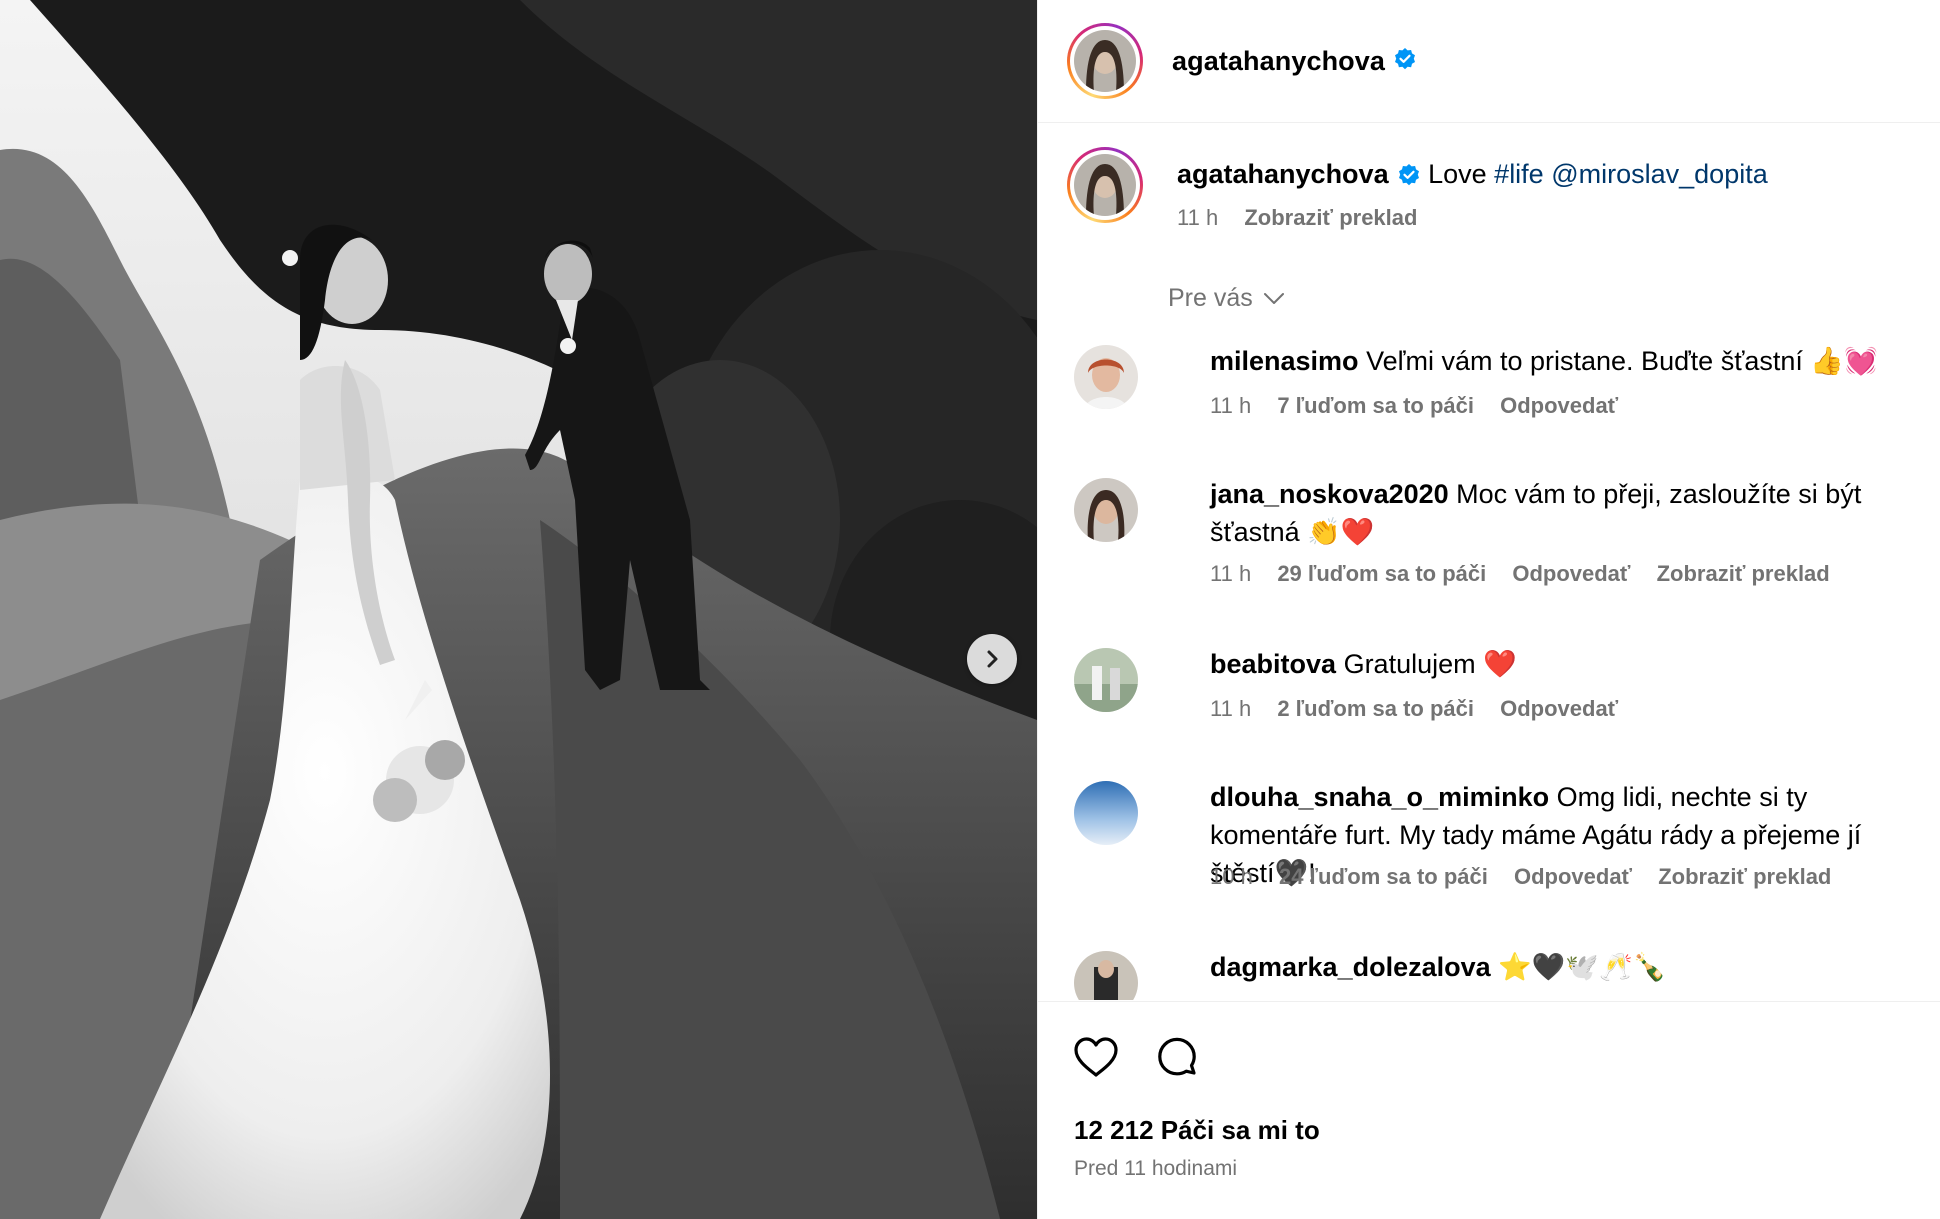  I want to click on comment-likes-link: 24 ľuďom sa to páči, so click(1383, 876).